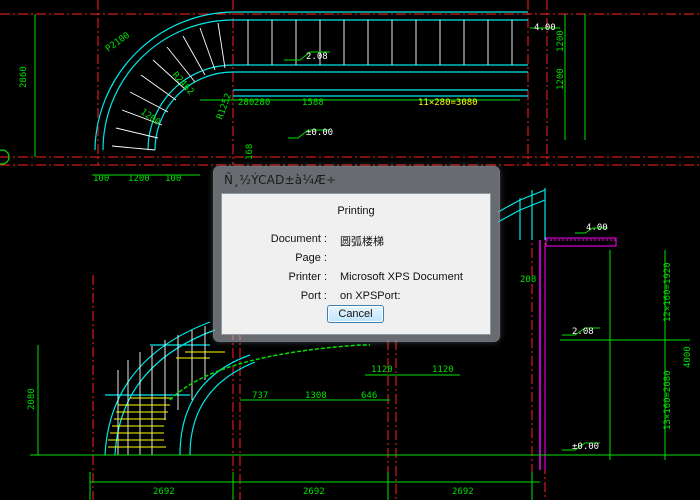  What do you see at coordinates (24, 77) in the screenshot?
I see `svg-text: 2860` at bounding box center [24, 77].